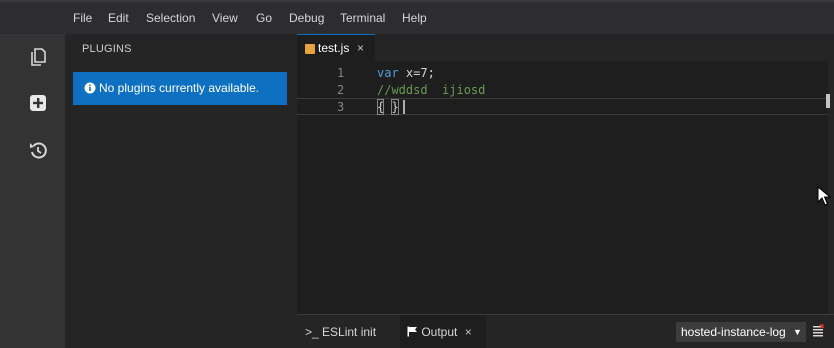  Describe the element at coordinates (107, 49) in the screenshot. I see `sidebar-title: PLUGINS` at that location.